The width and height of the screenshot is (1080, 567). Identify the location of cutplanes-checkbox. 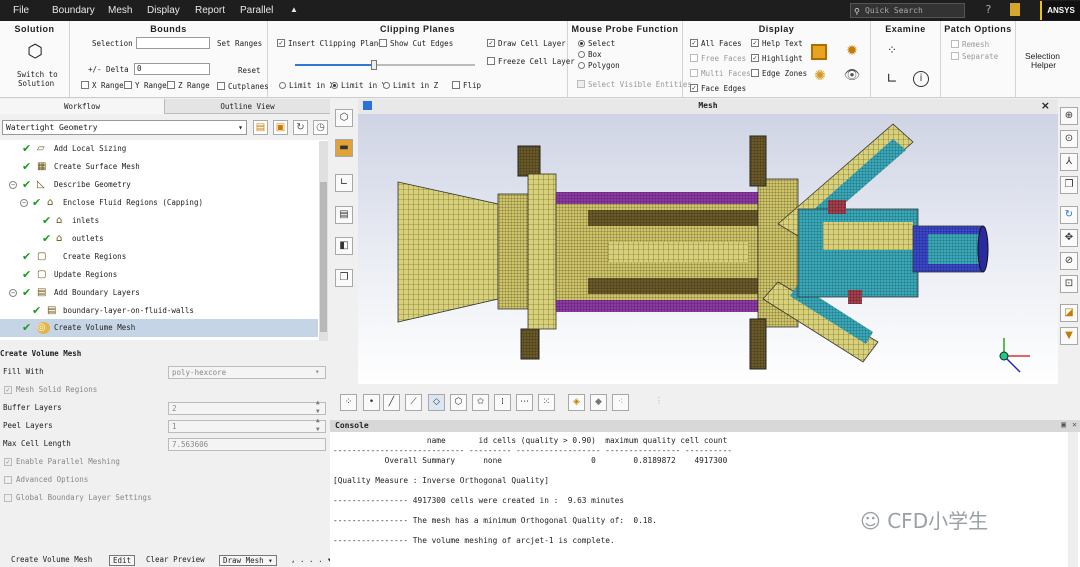
(221, 86).